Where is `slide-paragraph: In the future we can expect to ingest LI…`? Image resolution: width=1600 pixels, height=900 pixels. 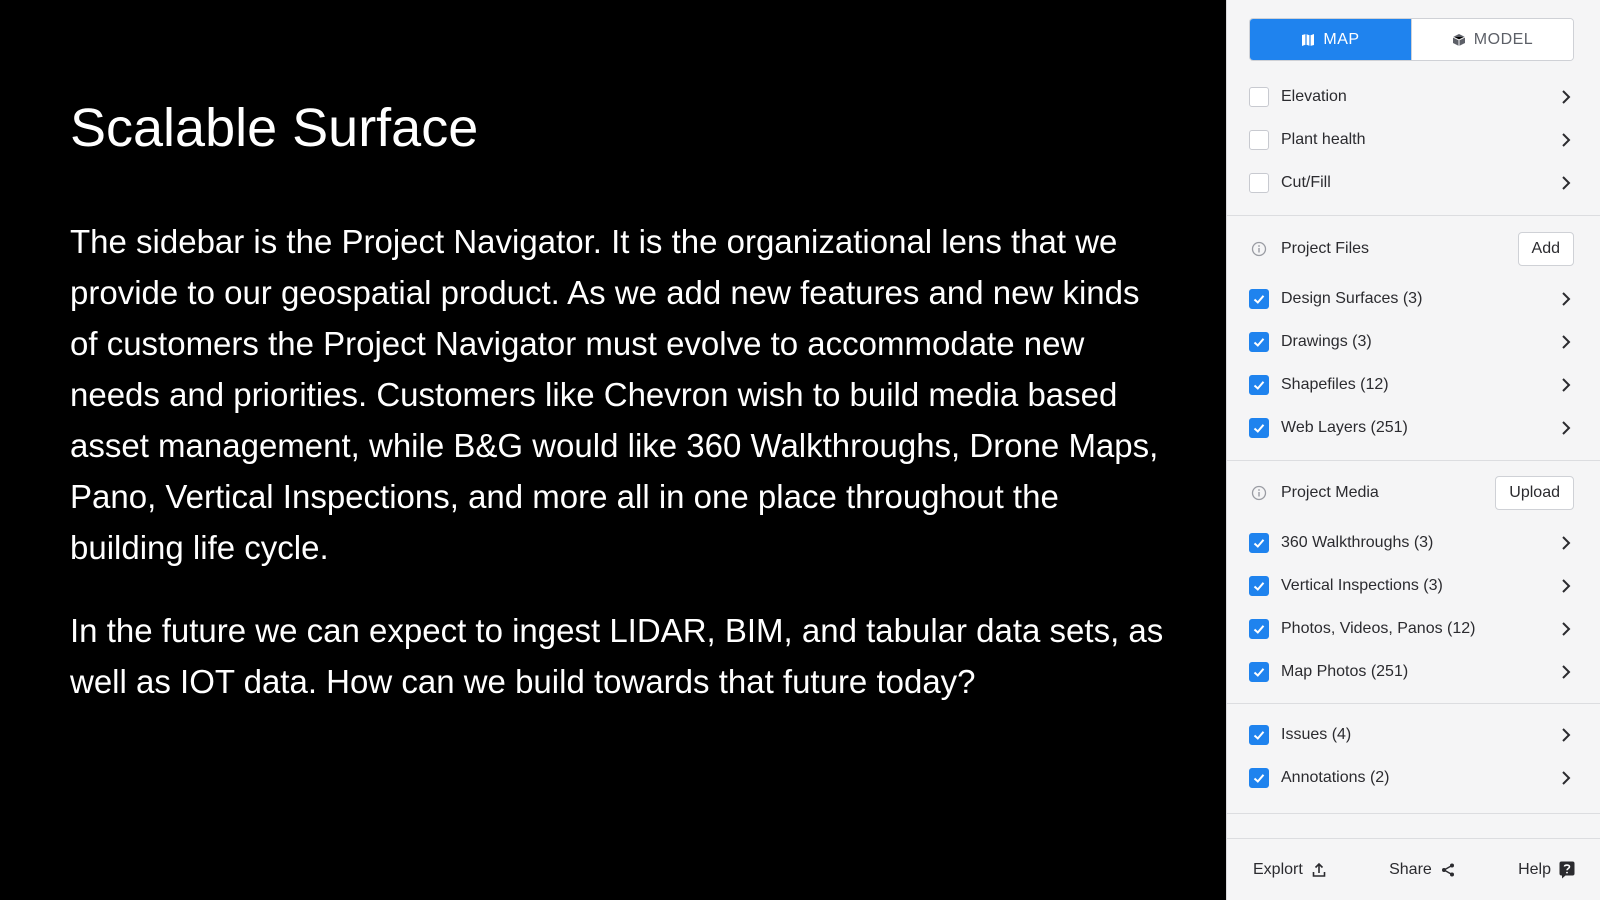
slide-paragraph: In the future we can expect to ingest LI… is located at coordinates (617, 656).